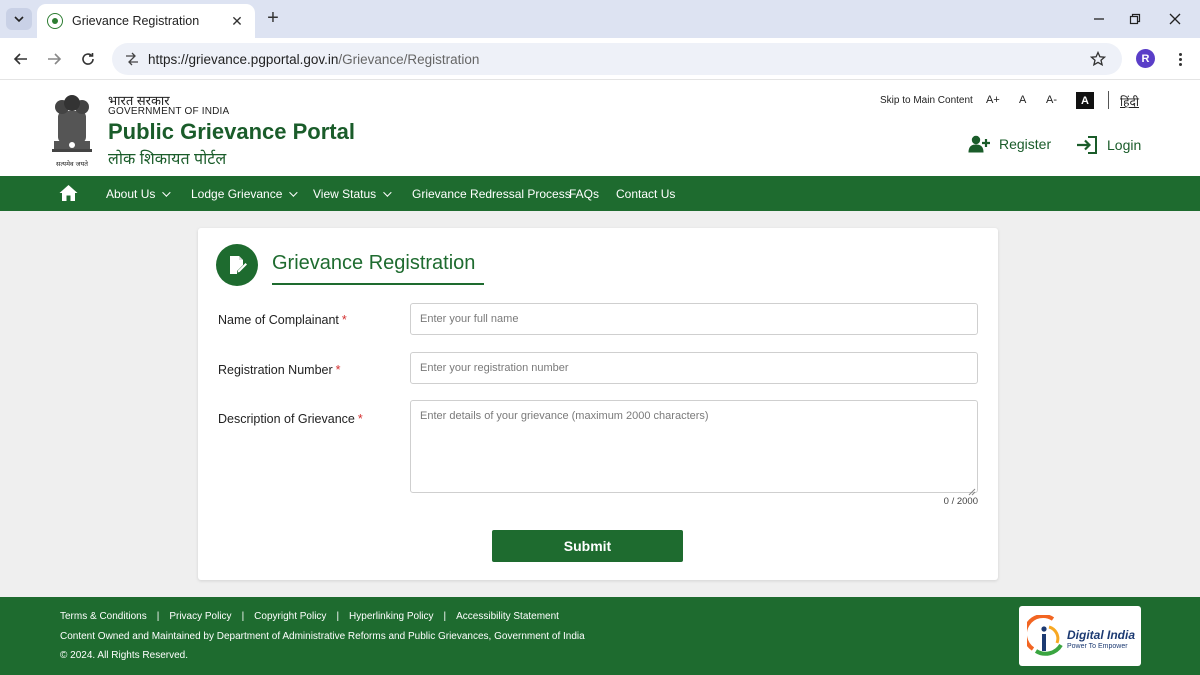 The width and height of the screenshot is (1200, 675). I want to click on skip-to-main-link: Skip to Main Content, so click(926, 100).